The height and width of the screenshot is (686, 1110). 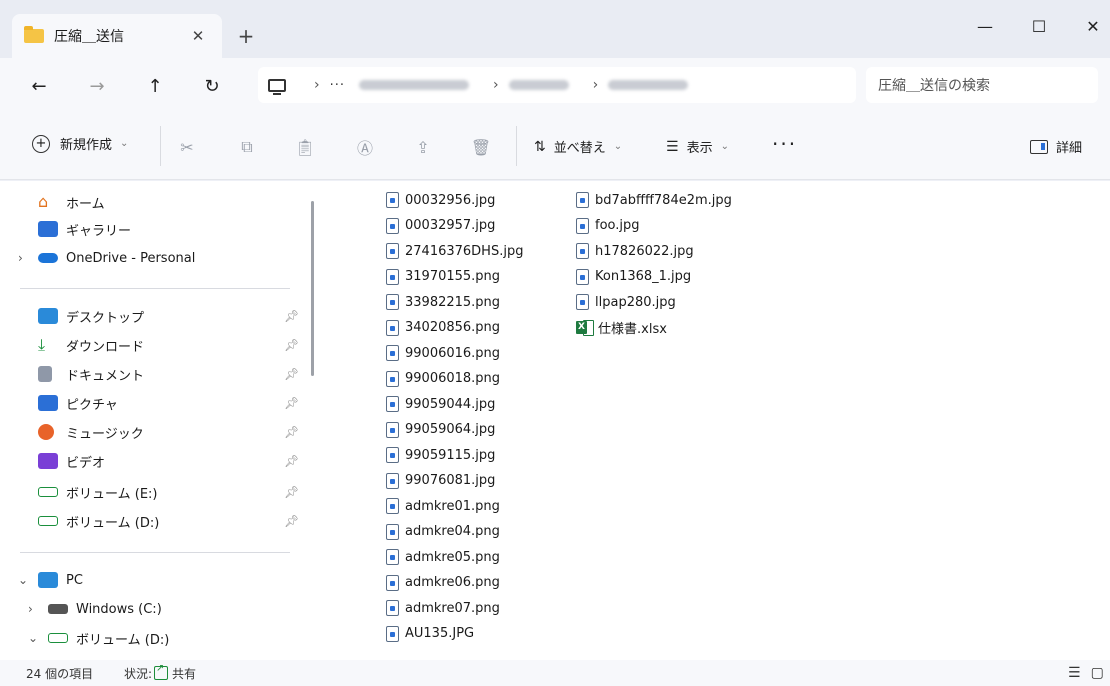 I want to click on refresh-button: ↻, so click(x=212, y=86).